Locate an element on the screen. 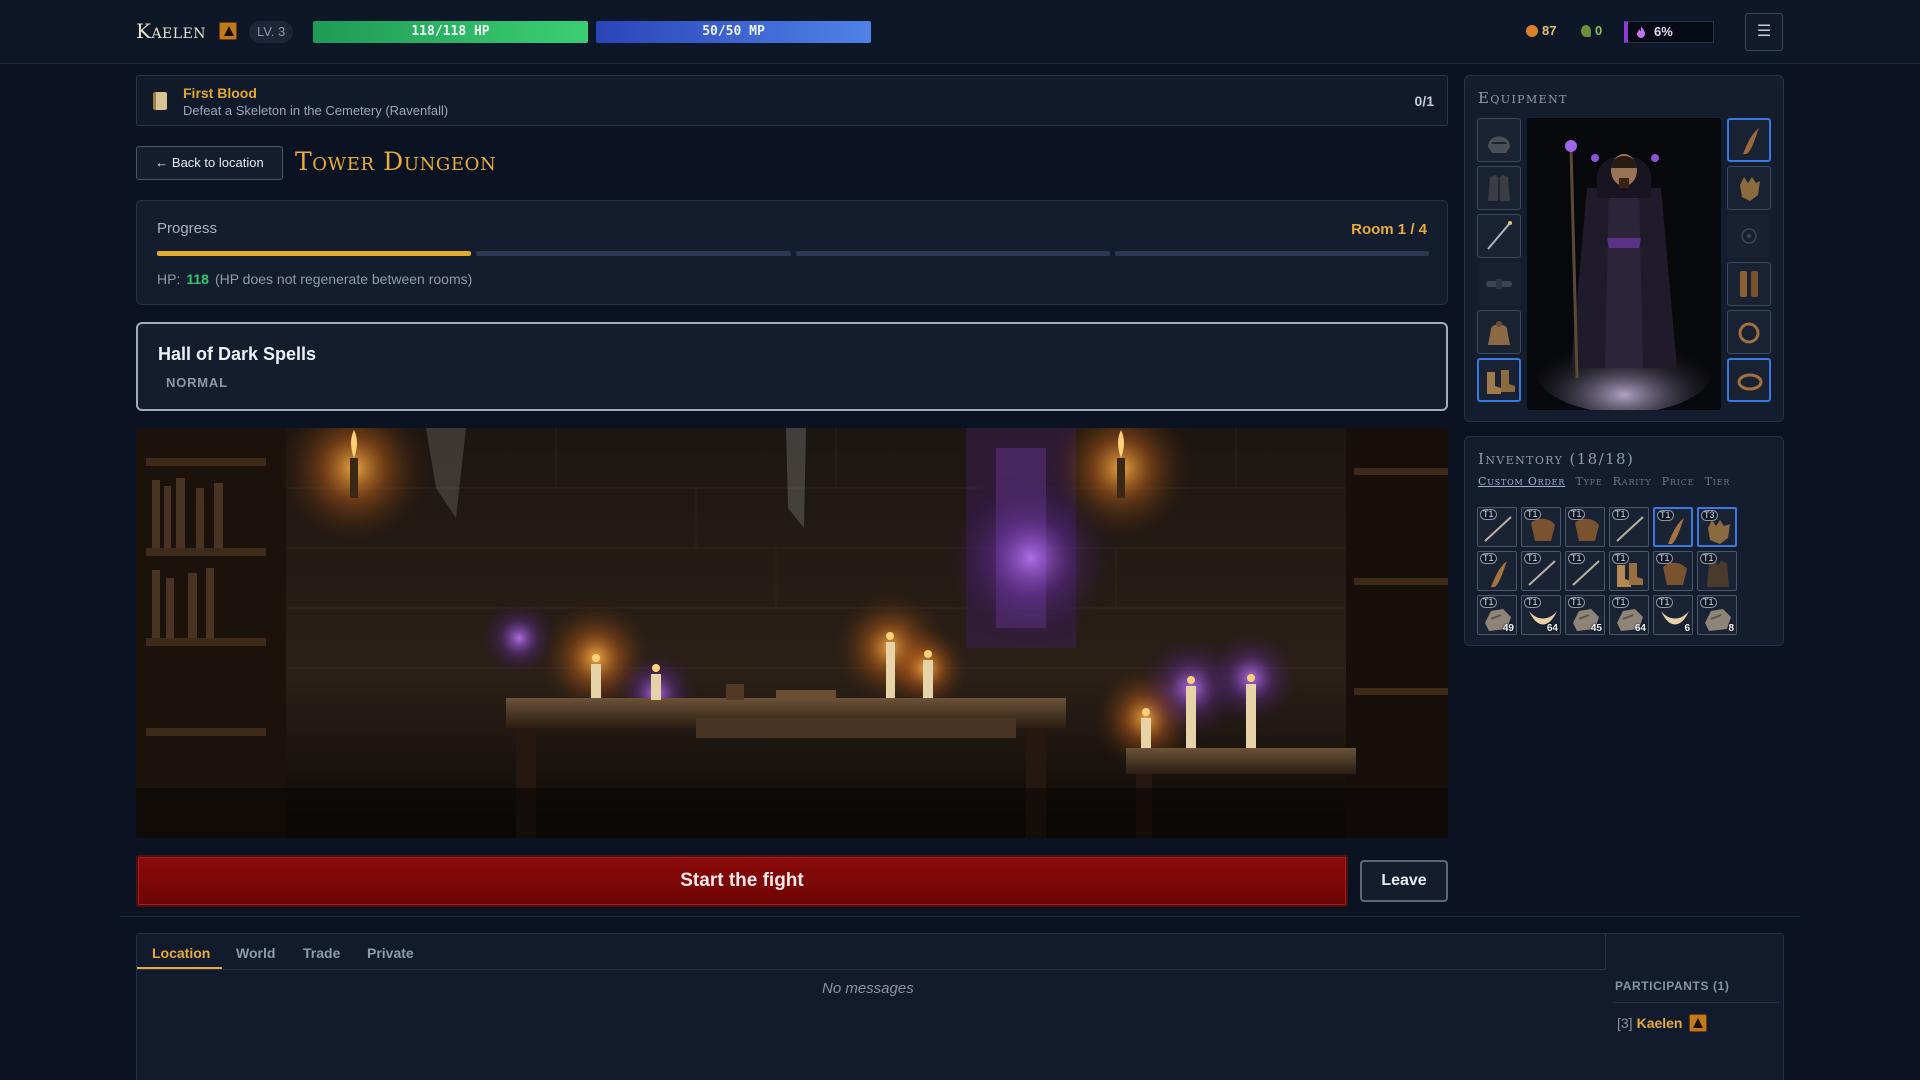 The height and width of the screenshot is (1080, 1920). participant-row: [3] Kaelen is located at coordinates (1662, 1023).